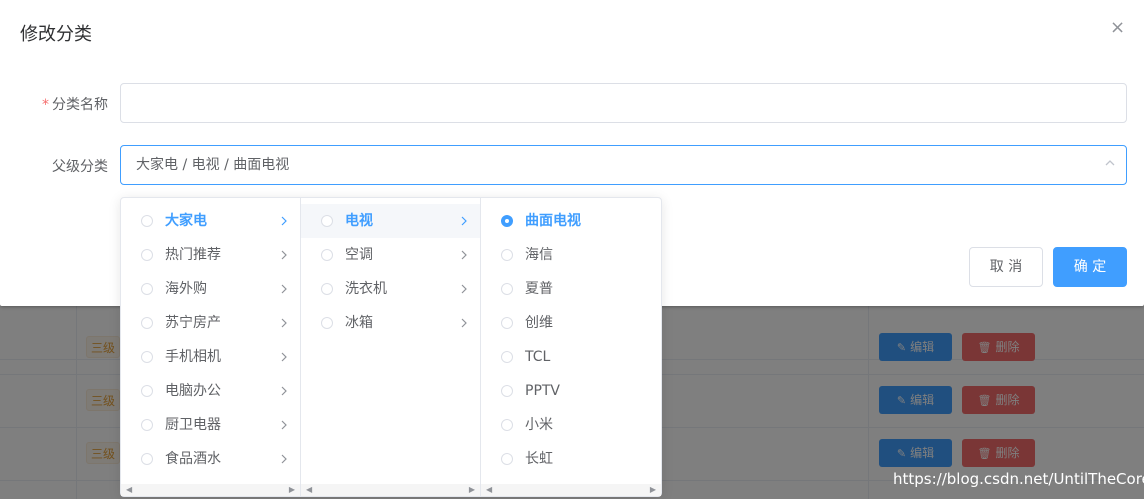 This screenshot has width=1144, height=499. I want to click on cascader-menu-level3: 曲面电视 海信 夏普 创维 TCL PPTV 小米 长虹 ◀ ▶, so click(571, 347).